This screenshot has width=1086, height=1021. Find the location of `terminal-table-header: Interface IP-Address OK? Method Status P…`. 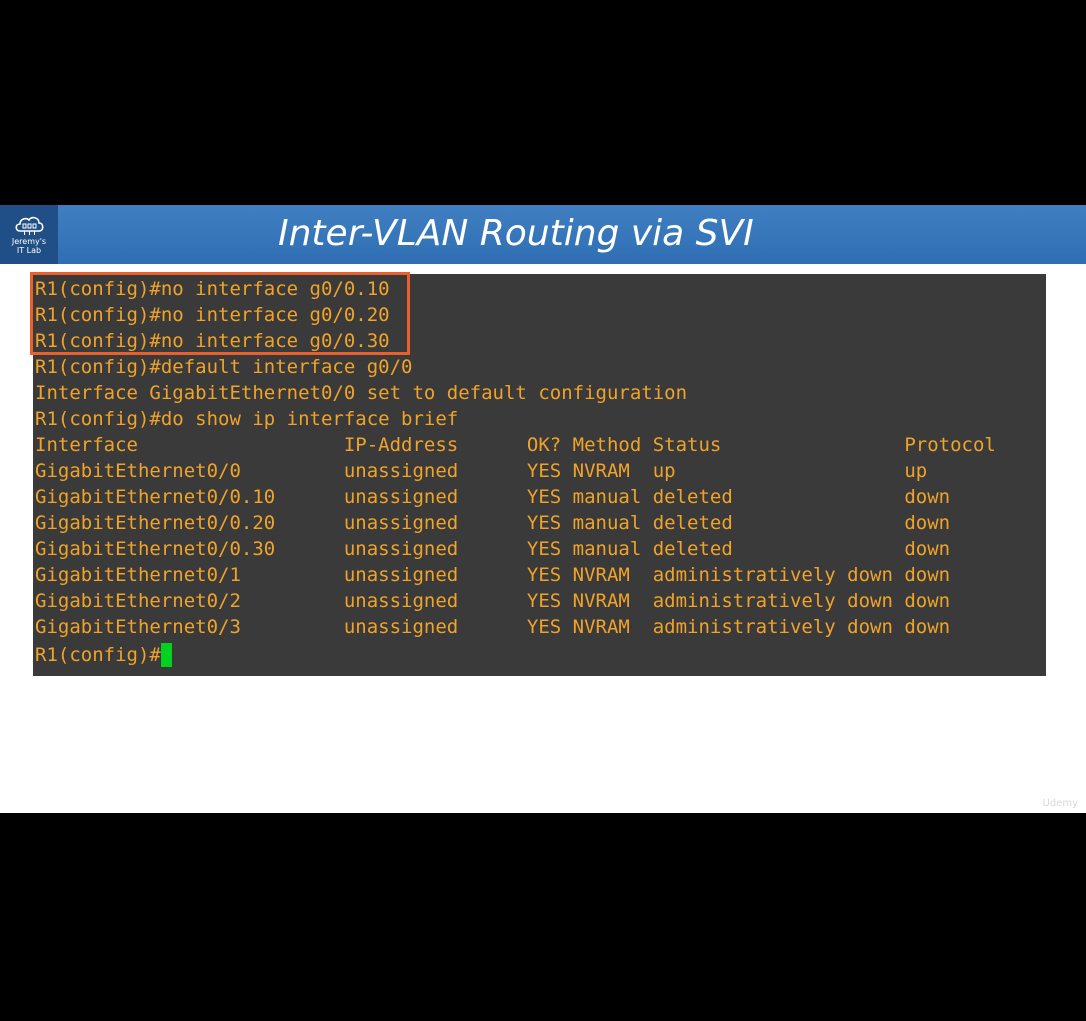

terminal-table-header: Interface IP-Address OK? Method Status P… is located at coordinates (515, 445).